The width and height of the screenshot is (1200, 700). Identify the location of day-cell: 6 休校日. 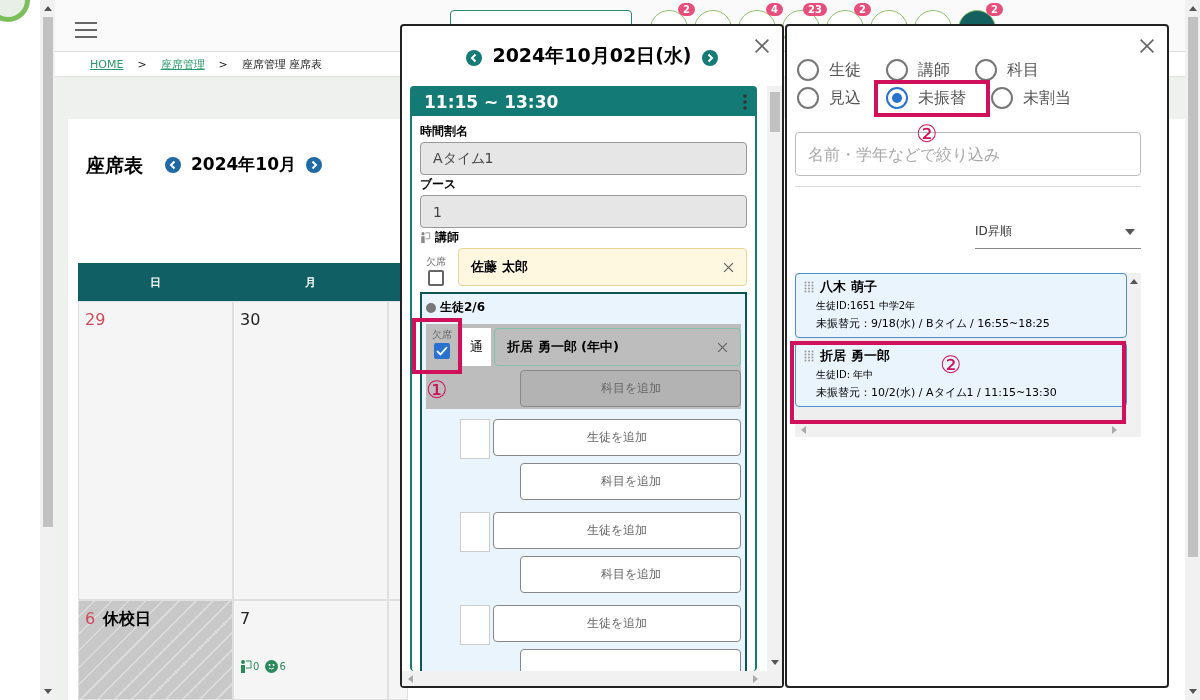
(155, 650).